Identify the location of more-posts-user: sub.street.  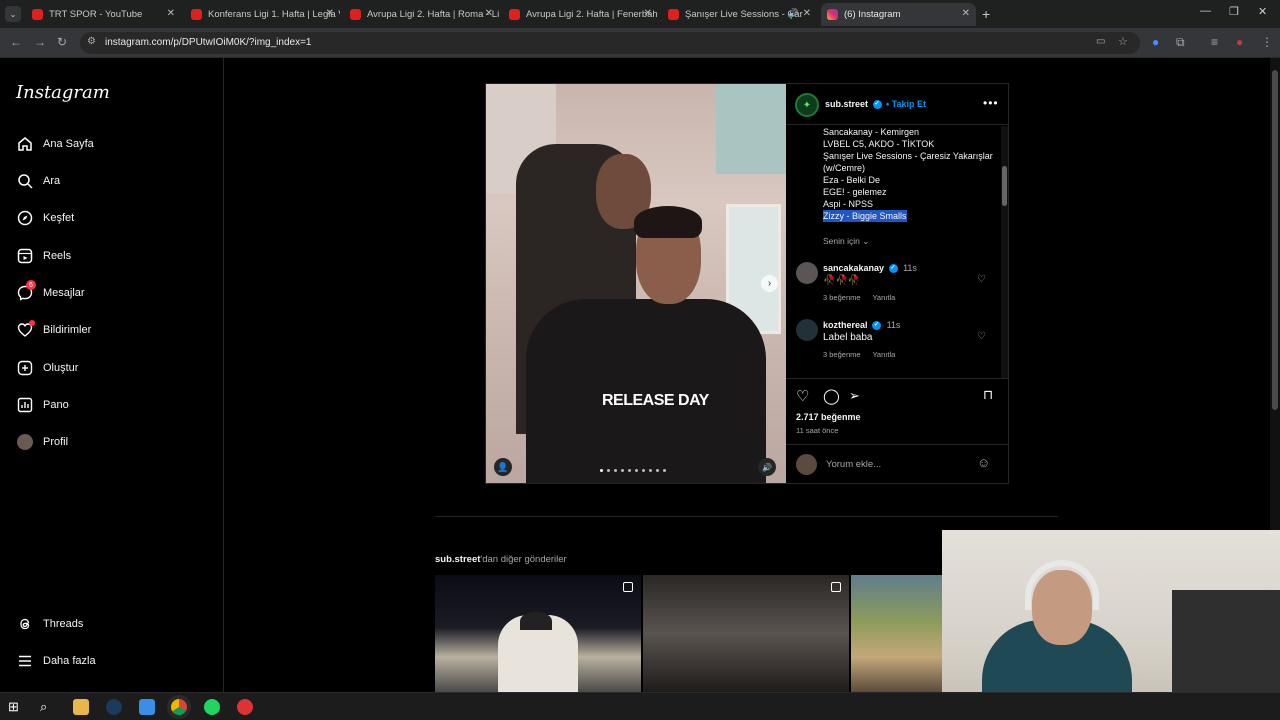
(457, 559).